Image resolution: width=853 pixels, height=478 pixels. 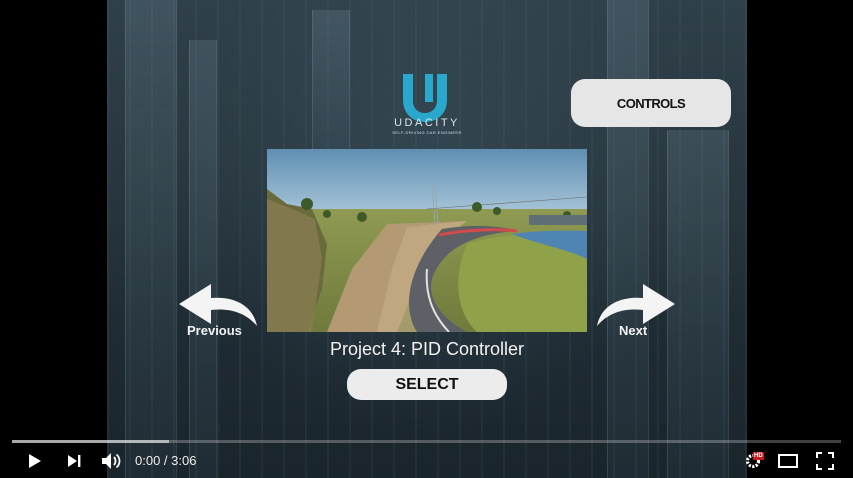 I want to click on next-icon, so click(x=74, y=461).